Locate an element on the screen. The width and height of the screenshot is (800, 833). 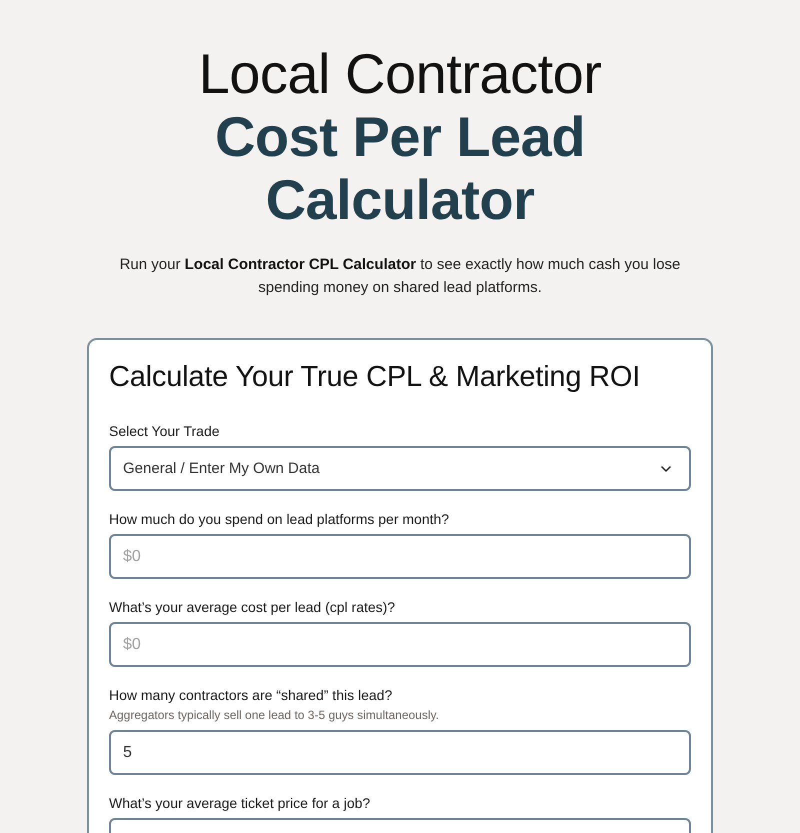
page-subtitle: Run your Local Contractor CPL Calculator to see exactly how much cash you lose spending money on shared lead platforms. is located at coordinates (400, 276).